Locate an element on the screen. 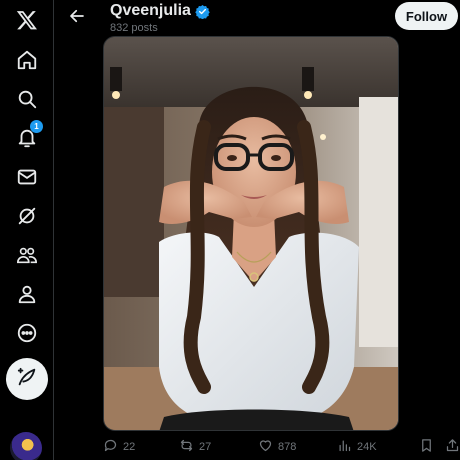  profile-name-text: Qveenjulia is located at coordinates (150, 10).